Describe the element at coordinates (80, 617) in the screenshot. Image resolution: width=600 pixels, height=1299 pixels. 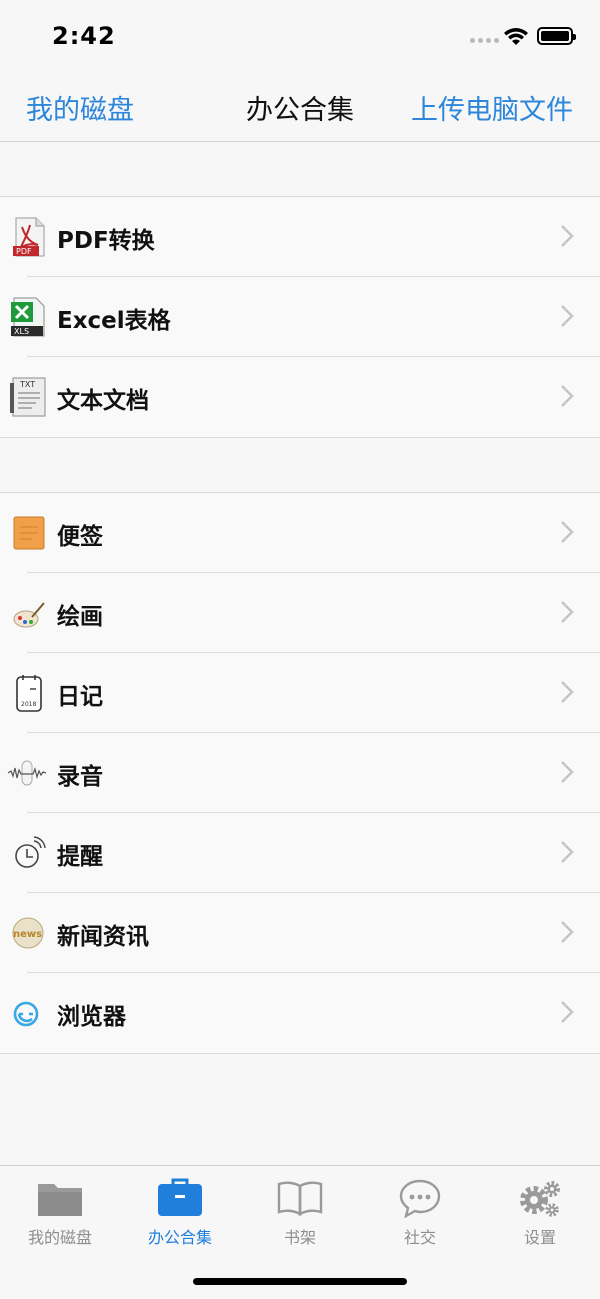
I see `list-item-label: 绘画` at that location.